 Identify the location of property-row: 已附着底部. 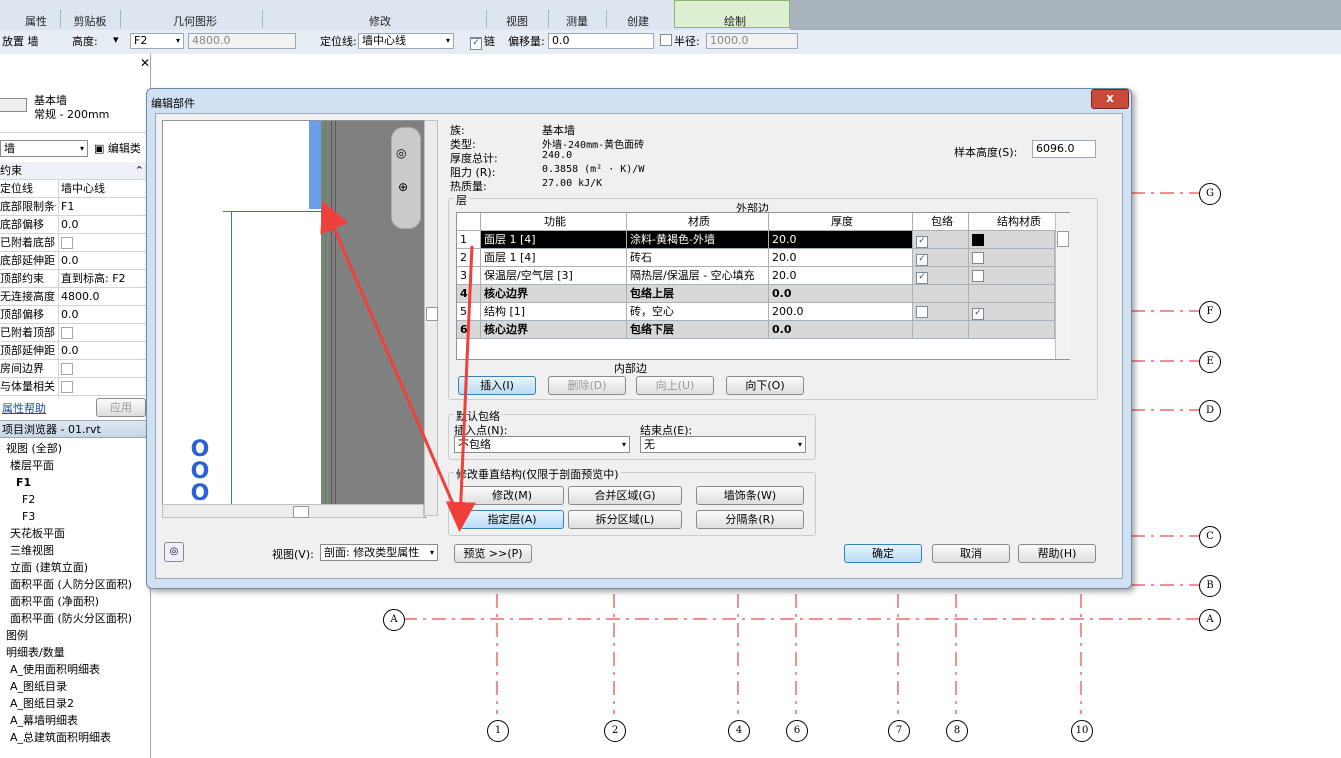
(75, 244).